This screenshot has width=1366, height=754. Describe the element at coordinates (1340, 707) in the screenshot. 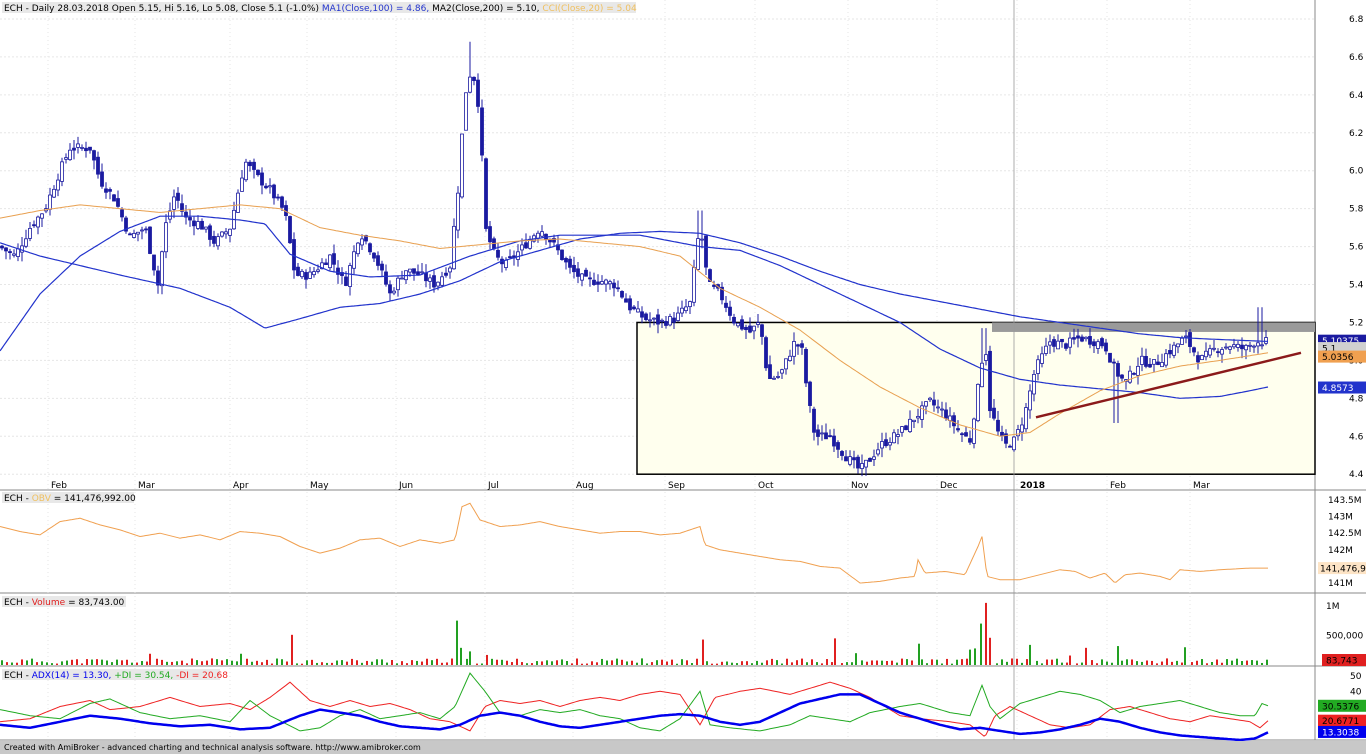

I see `adx-tag-label: 30.5376` at that location.